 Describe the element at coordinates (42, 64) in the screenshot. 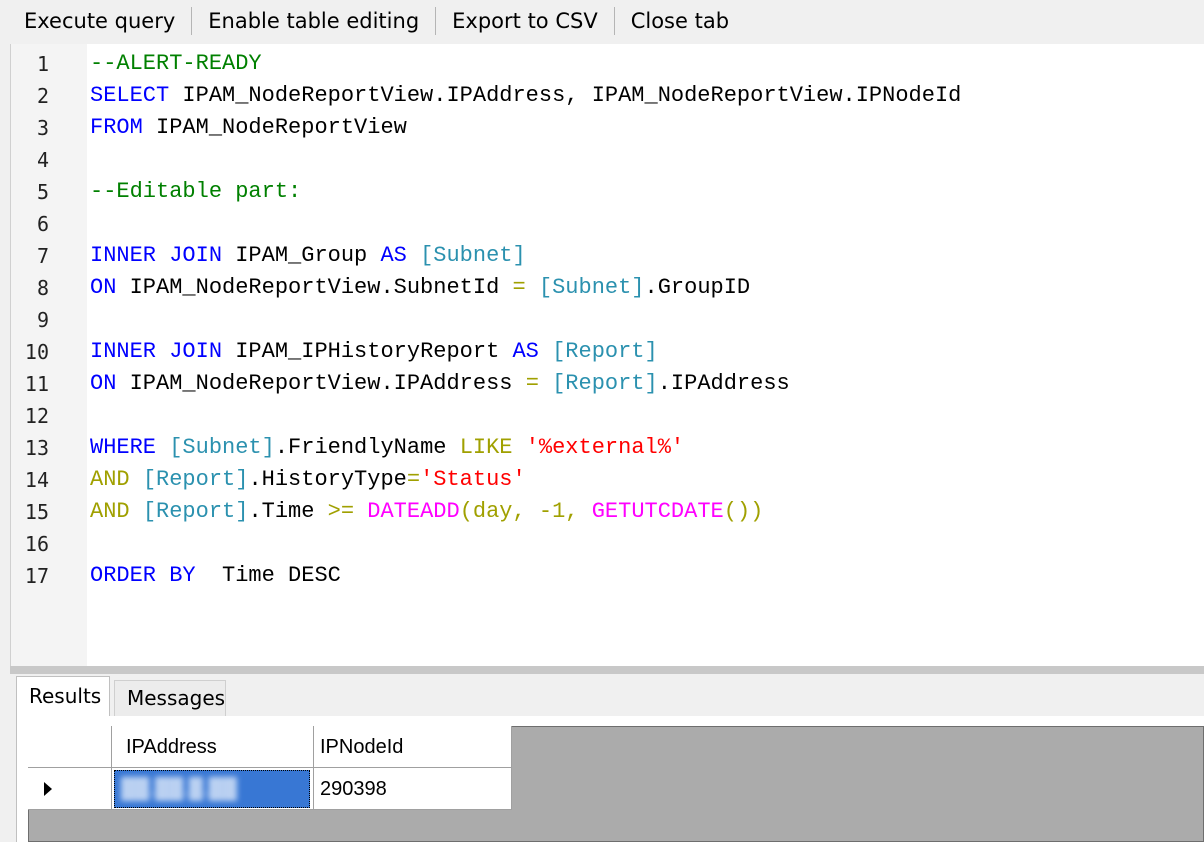

I see `line-number: 1` at that location.